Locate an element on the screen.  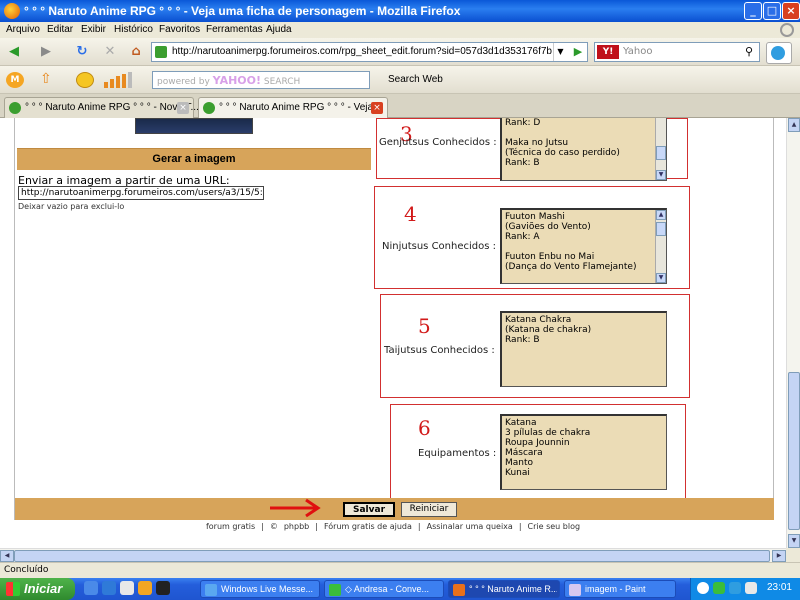
stop-icon: ✕ is located at coordinates (110, 52).